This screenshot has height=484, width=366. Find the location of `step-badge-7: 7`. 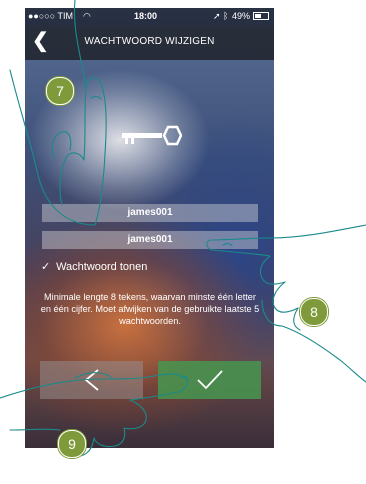

step-badge-7: 7 is located at coordinates (60, 91).